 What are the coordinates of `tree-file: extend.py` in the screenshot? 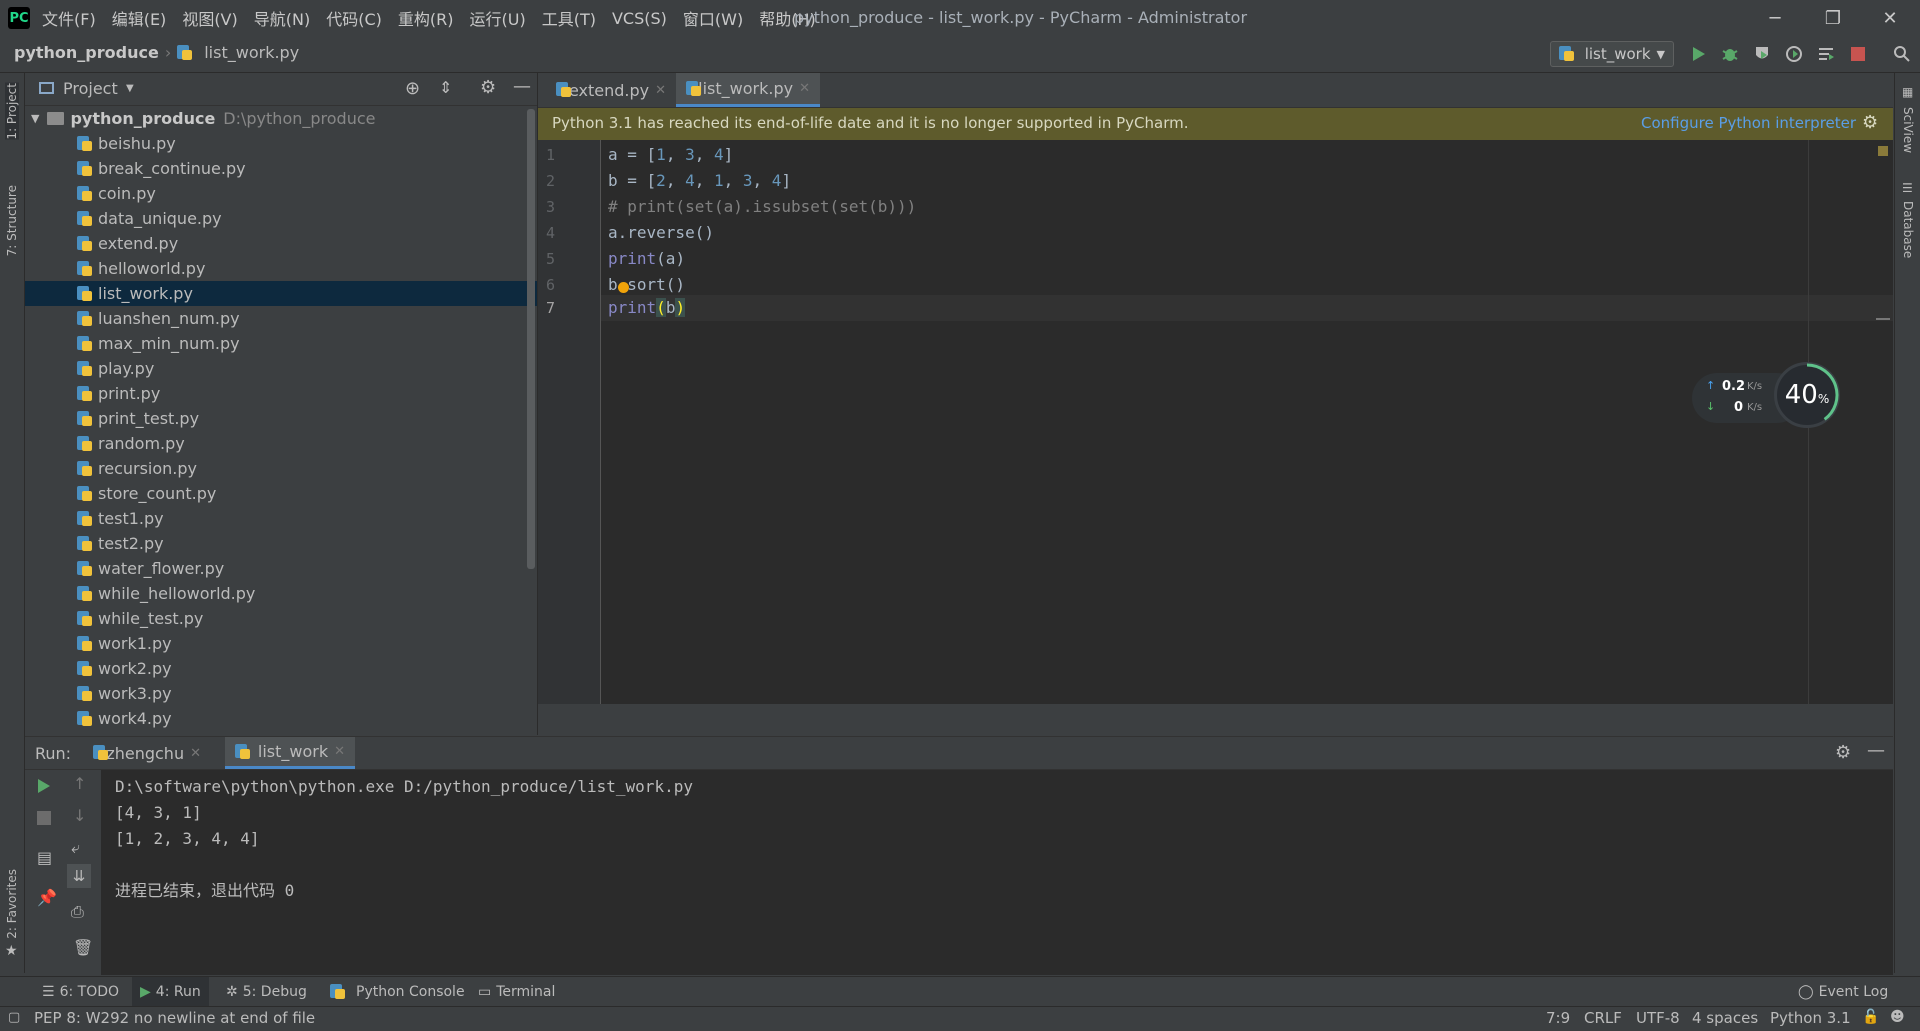 It's located at (281, 243).